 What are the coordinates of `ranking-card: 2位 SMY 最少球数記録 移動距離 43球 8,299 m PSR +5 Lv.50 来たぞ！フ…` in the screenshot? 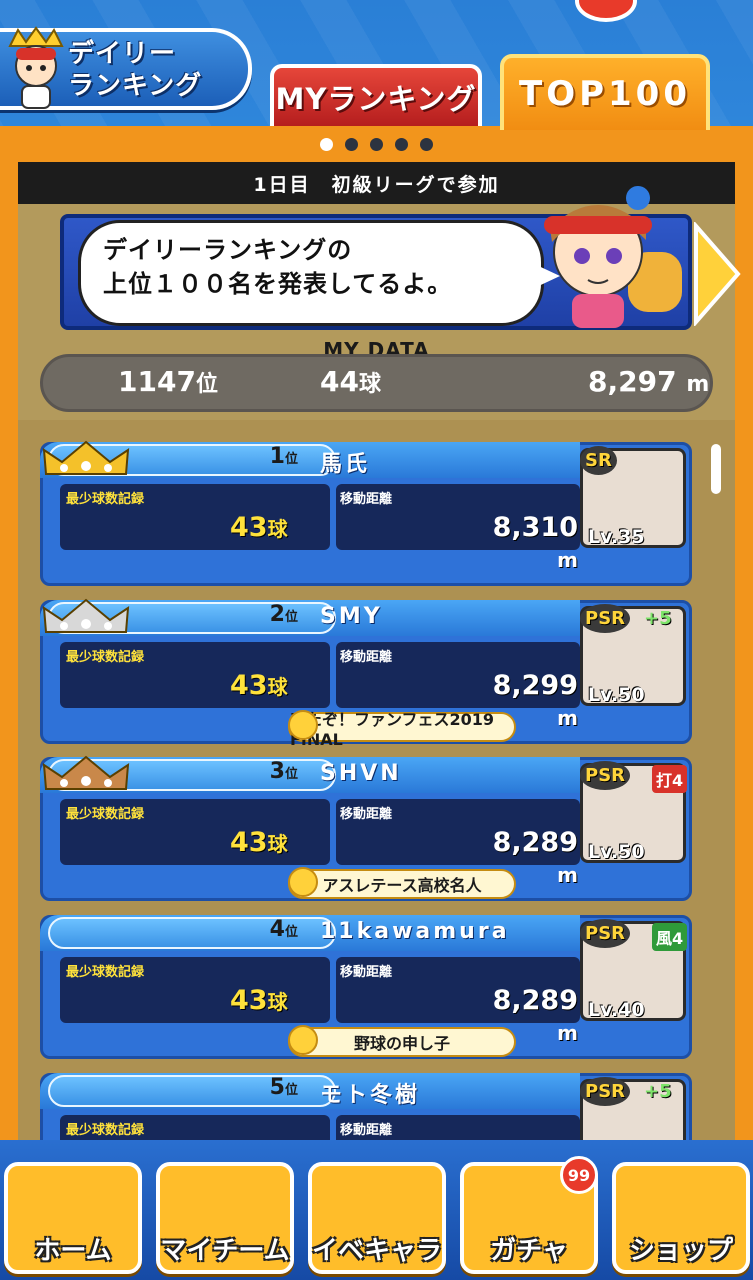 It's located at (366, 673).